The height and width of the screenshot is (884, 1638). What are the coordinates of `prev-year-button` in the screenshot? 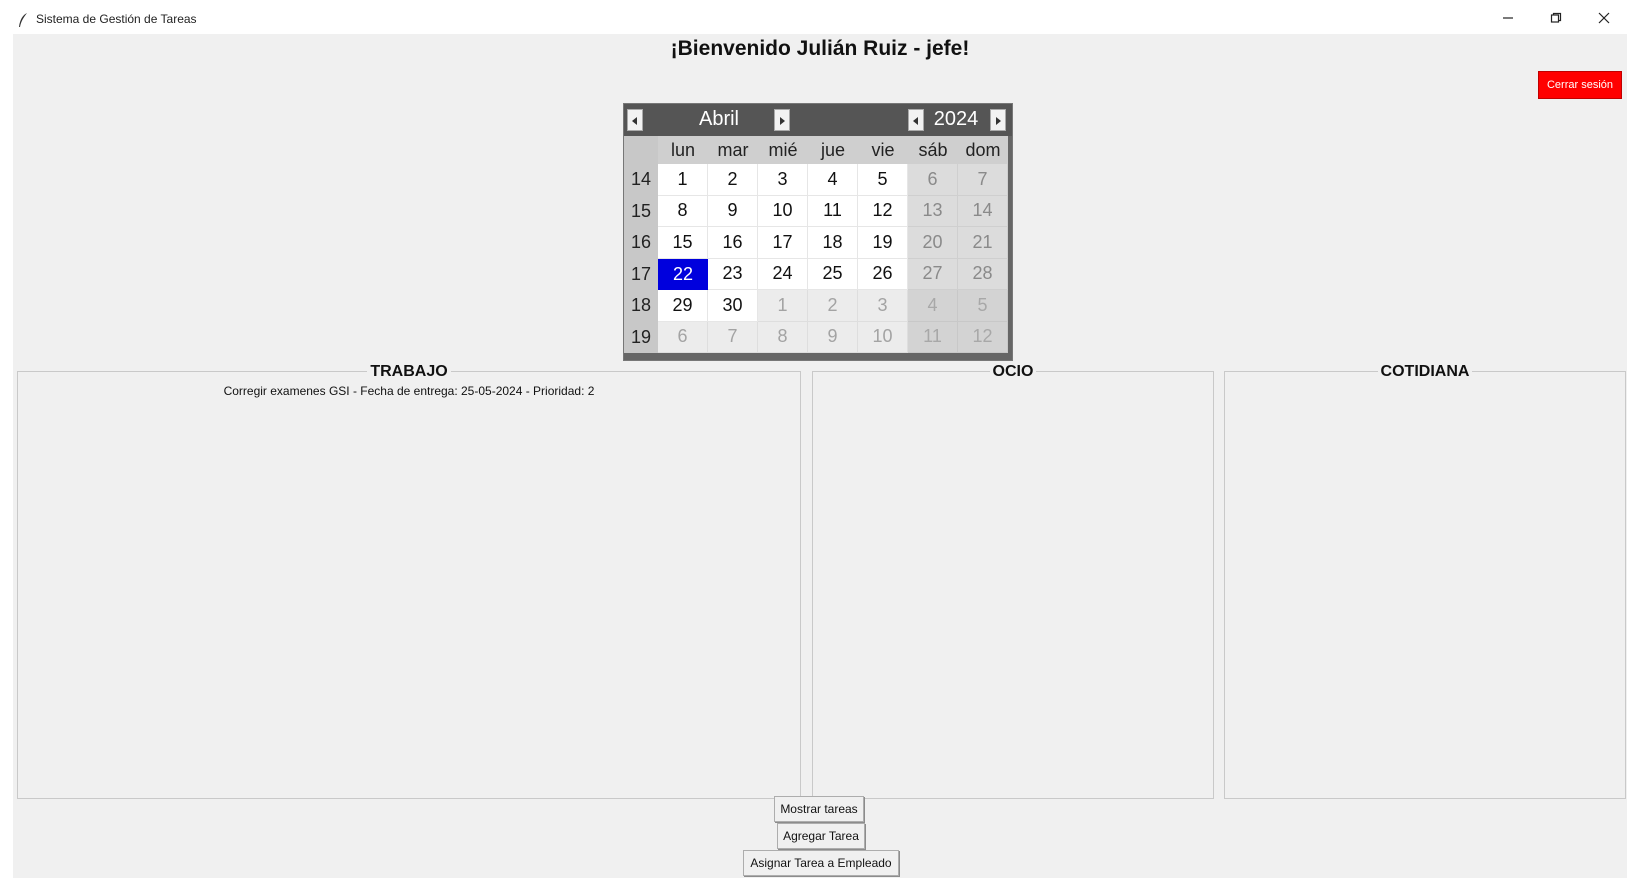 It's located at (916, 120).